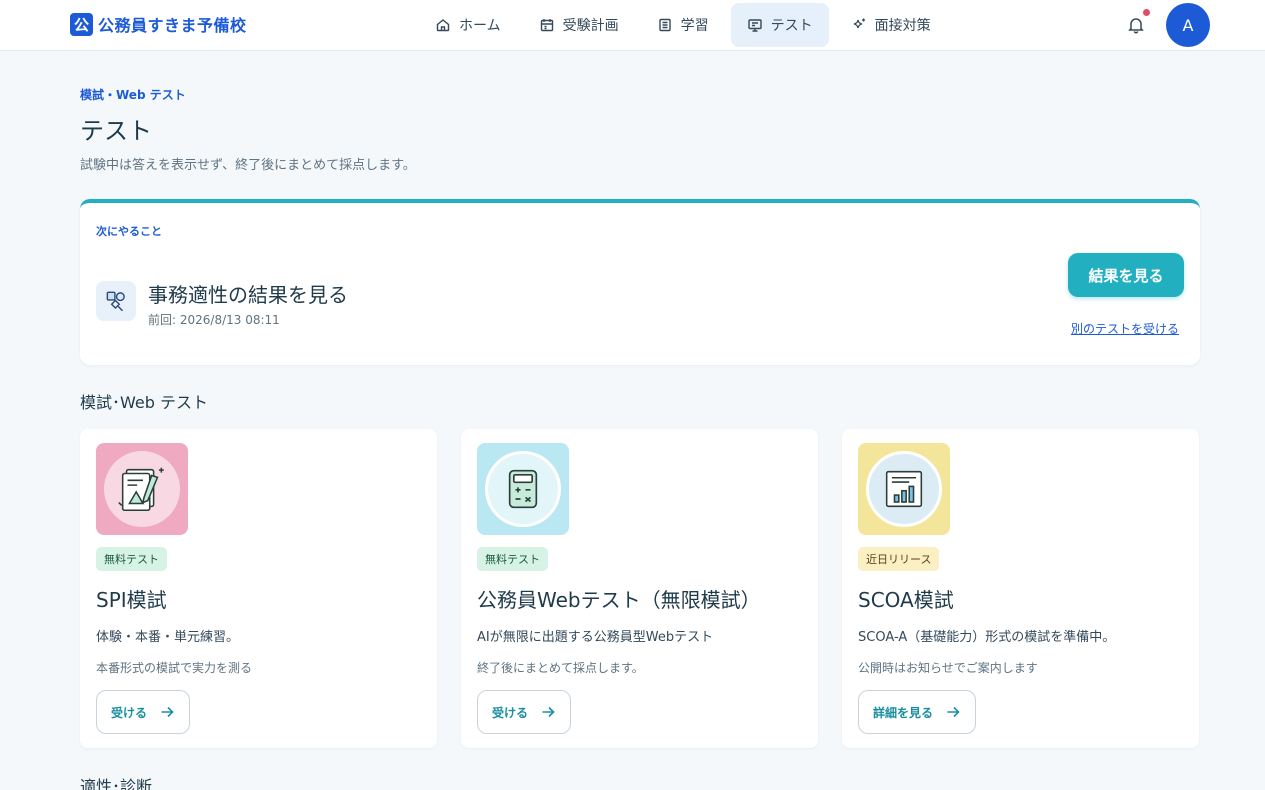 The width and height of the screenshot is (1265, 790). I want to click on view-results-button: 結果を見る, so click(1126, 275).